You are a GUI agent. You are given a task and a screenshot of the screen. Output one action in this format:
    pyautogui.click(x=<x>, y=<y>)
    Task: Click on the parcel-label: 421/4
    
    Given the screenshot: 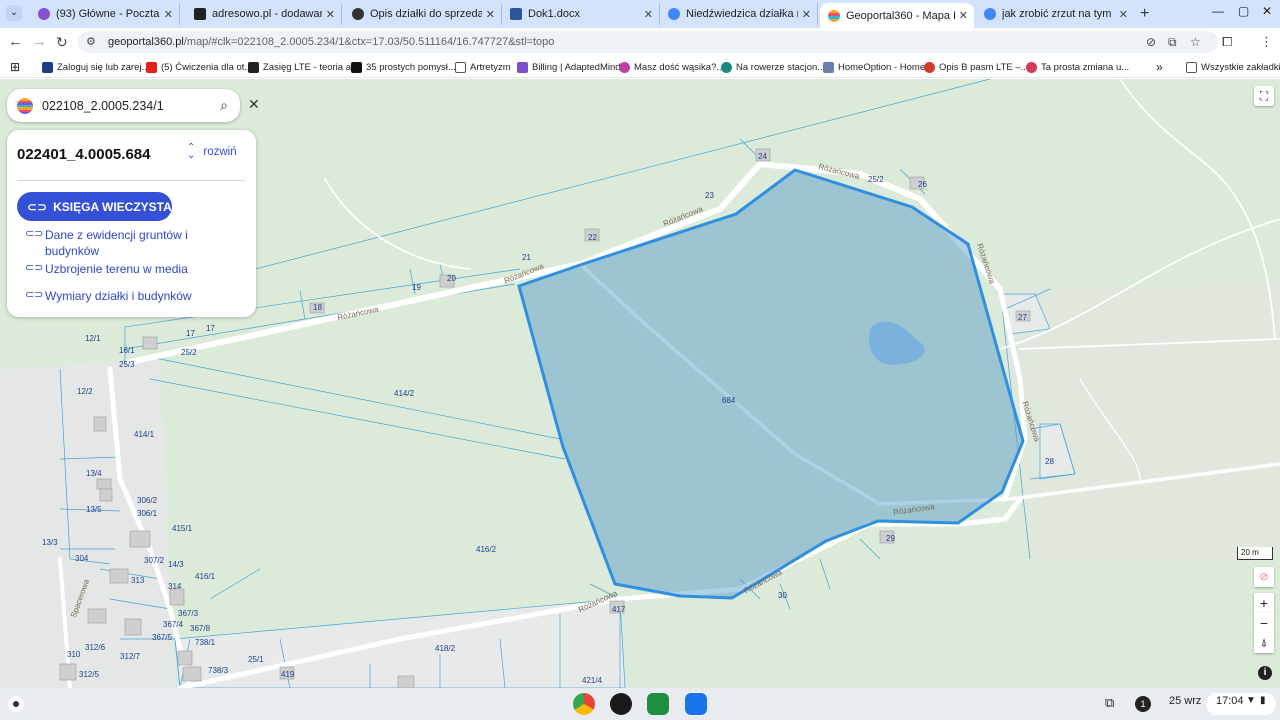 What is the action you would take?
    pyautogui.click(x=592, y=680)
    